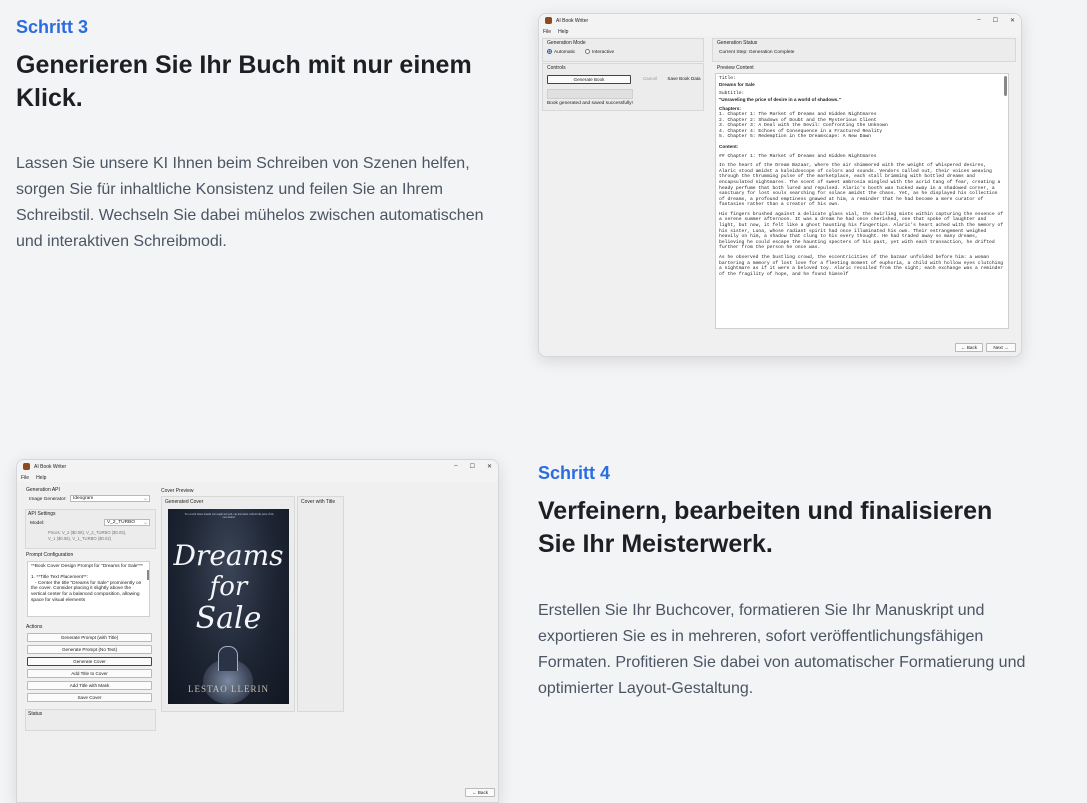 The height and width of the screenshot is (803, 1087). I want to click on radio-interactive: Interactive, so click(599, 52).